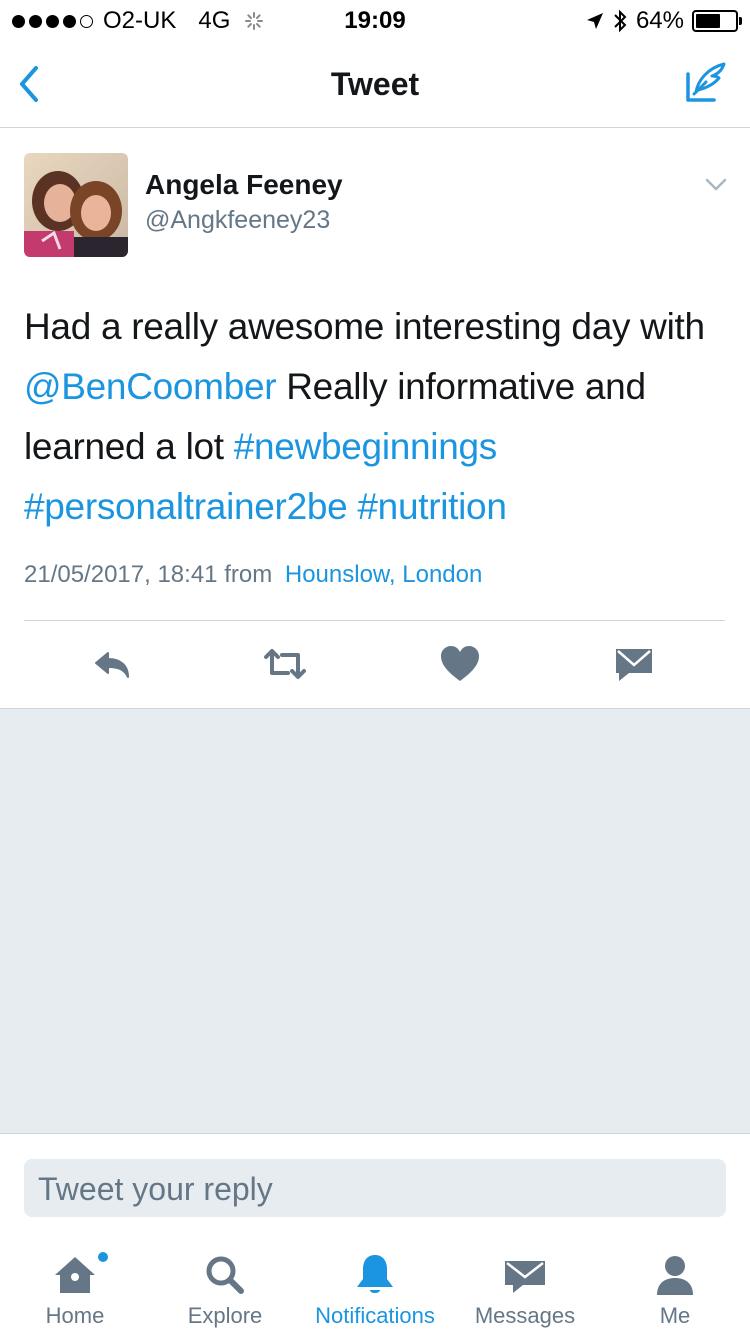 This screenshot has height=1334, width=750. I want to click on person-icon, so click(675, 1275).